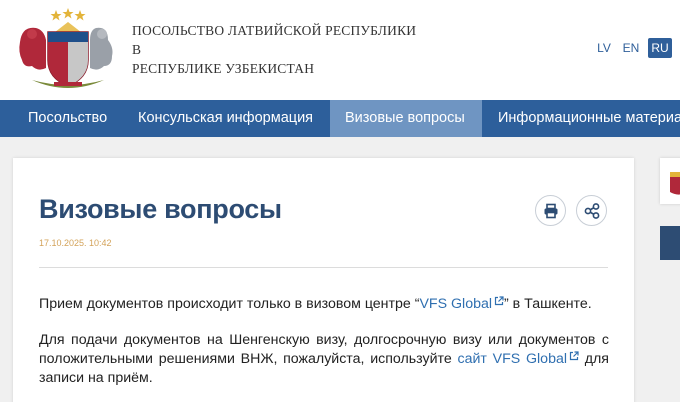 The height and width of the screenshot is (402, 680). Describe the element at coordinates (223, 68) in the screenshot. I see `site-title-line-3: Республике Узбекистан` at that location.